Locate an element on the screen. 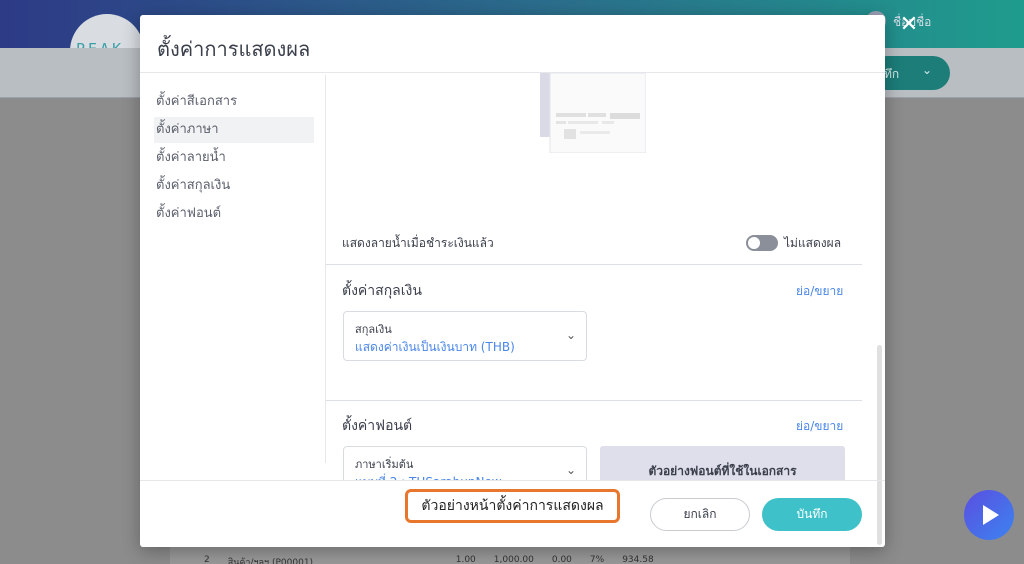 This screenshot has width=1024, height=564. modal-scrollbar is located at coordinates (879, 445).